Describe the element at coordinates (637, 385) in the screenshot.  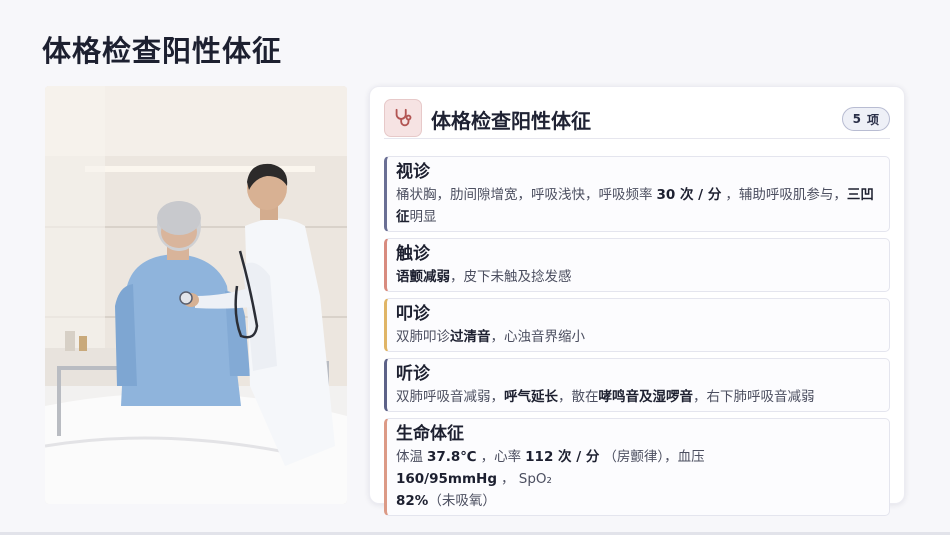
I see `exam-item-auscultation: 听诊 双肺呼吸音减弱，呼气延长，散在哮鸣音及湿啰音，右下肺呼吸音减弱` at that location.